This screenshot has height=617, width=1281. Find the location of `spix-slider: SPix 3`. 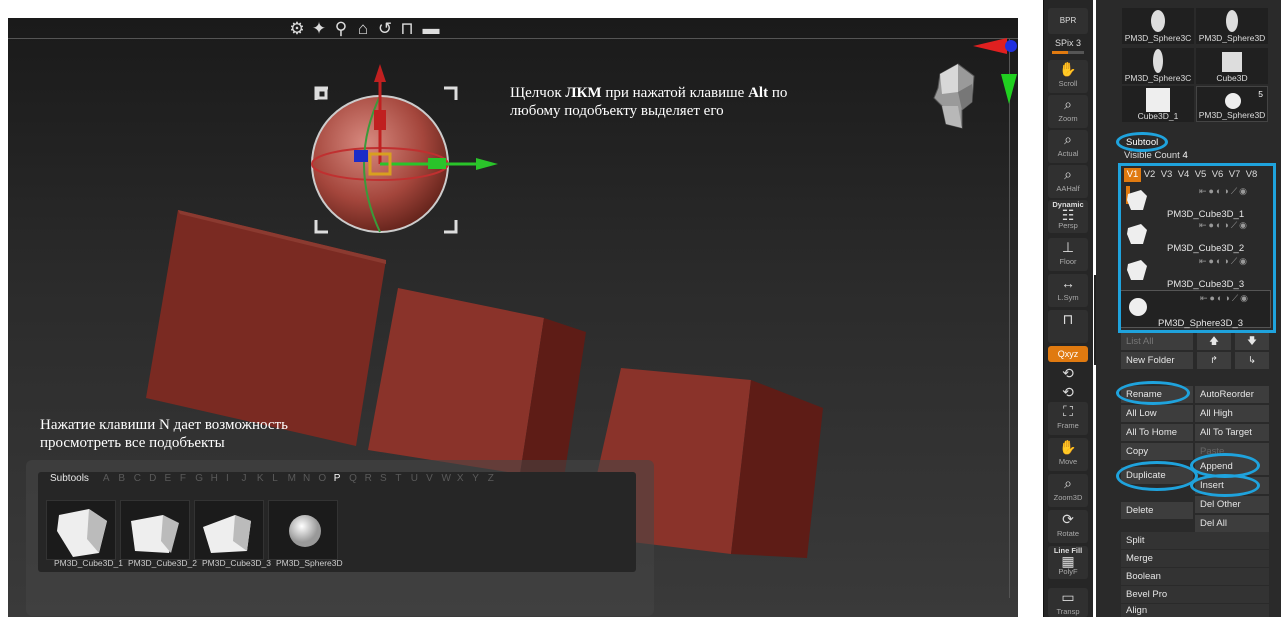

spix-slider: SPix 3 is located at coordinates (1068, 48).